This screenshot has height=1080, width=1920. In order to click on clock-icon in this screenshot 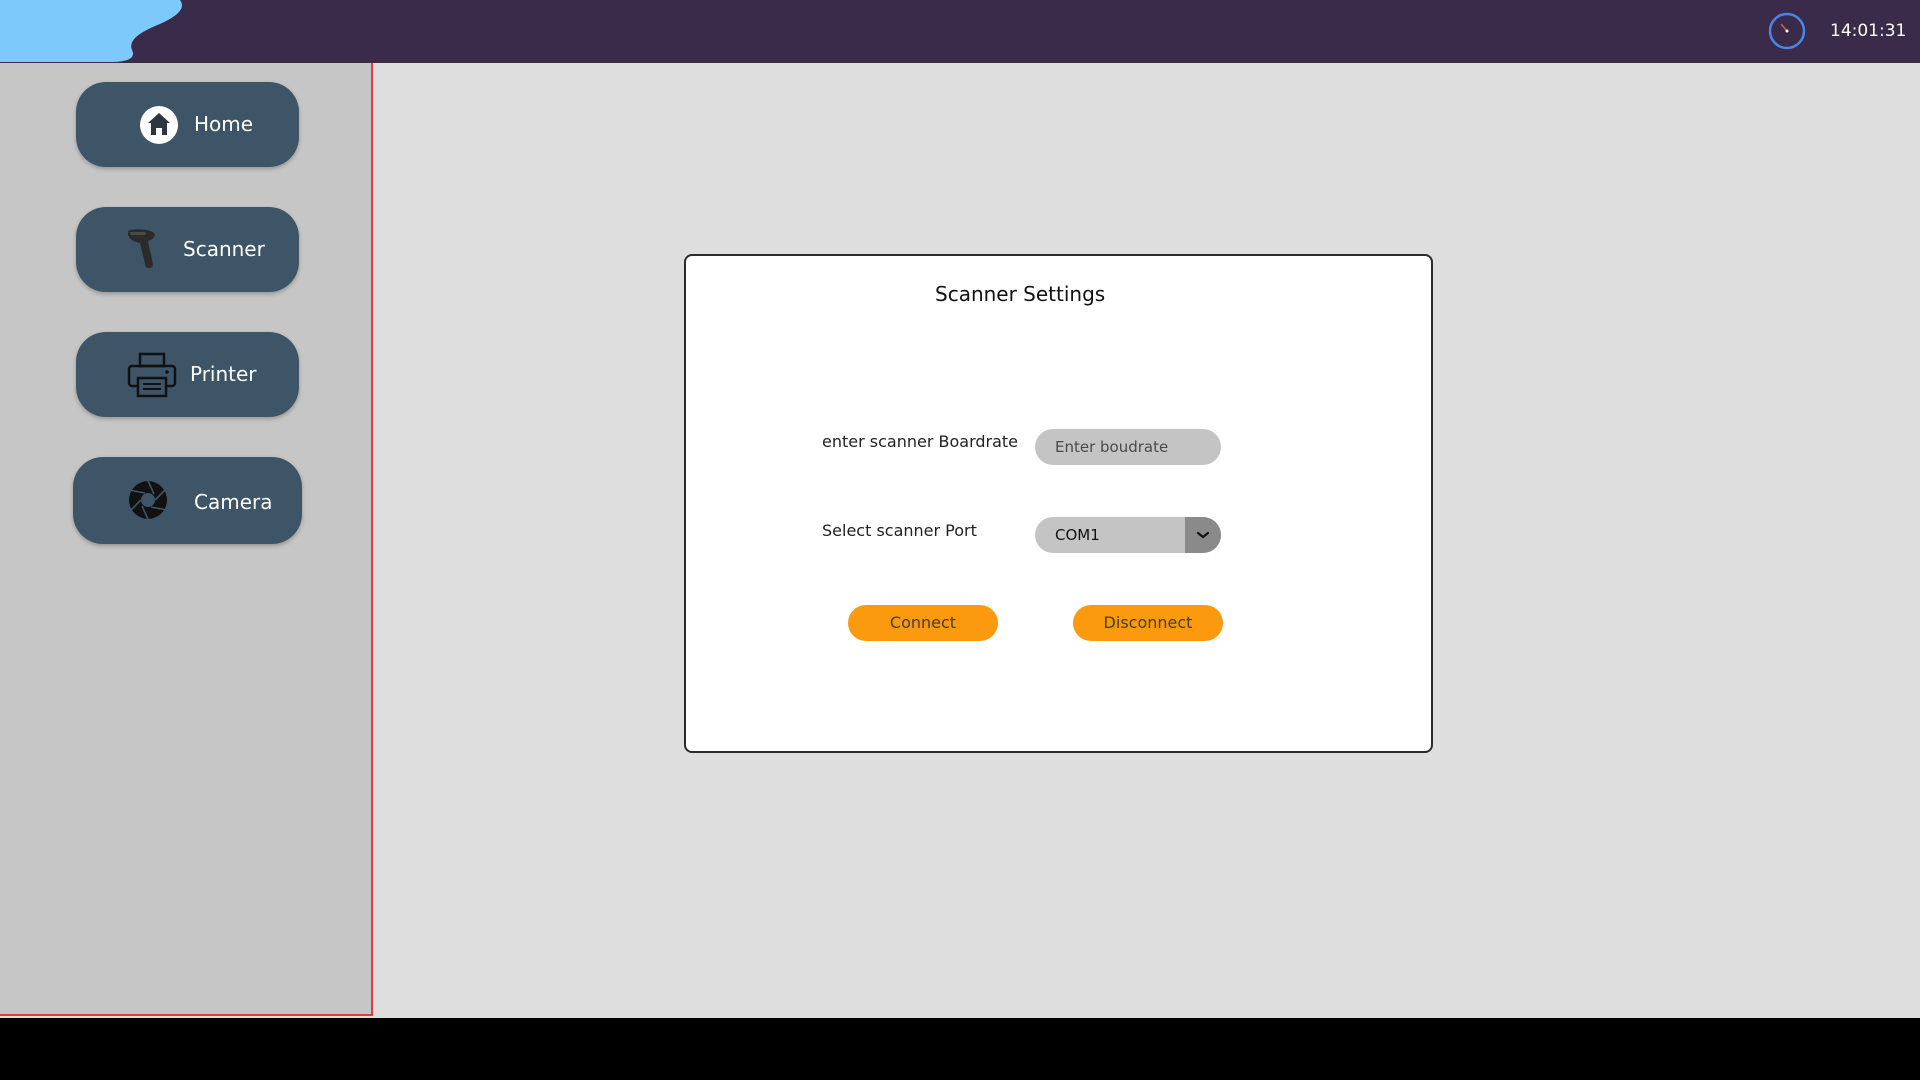, I will do `click(1787, 31)`.